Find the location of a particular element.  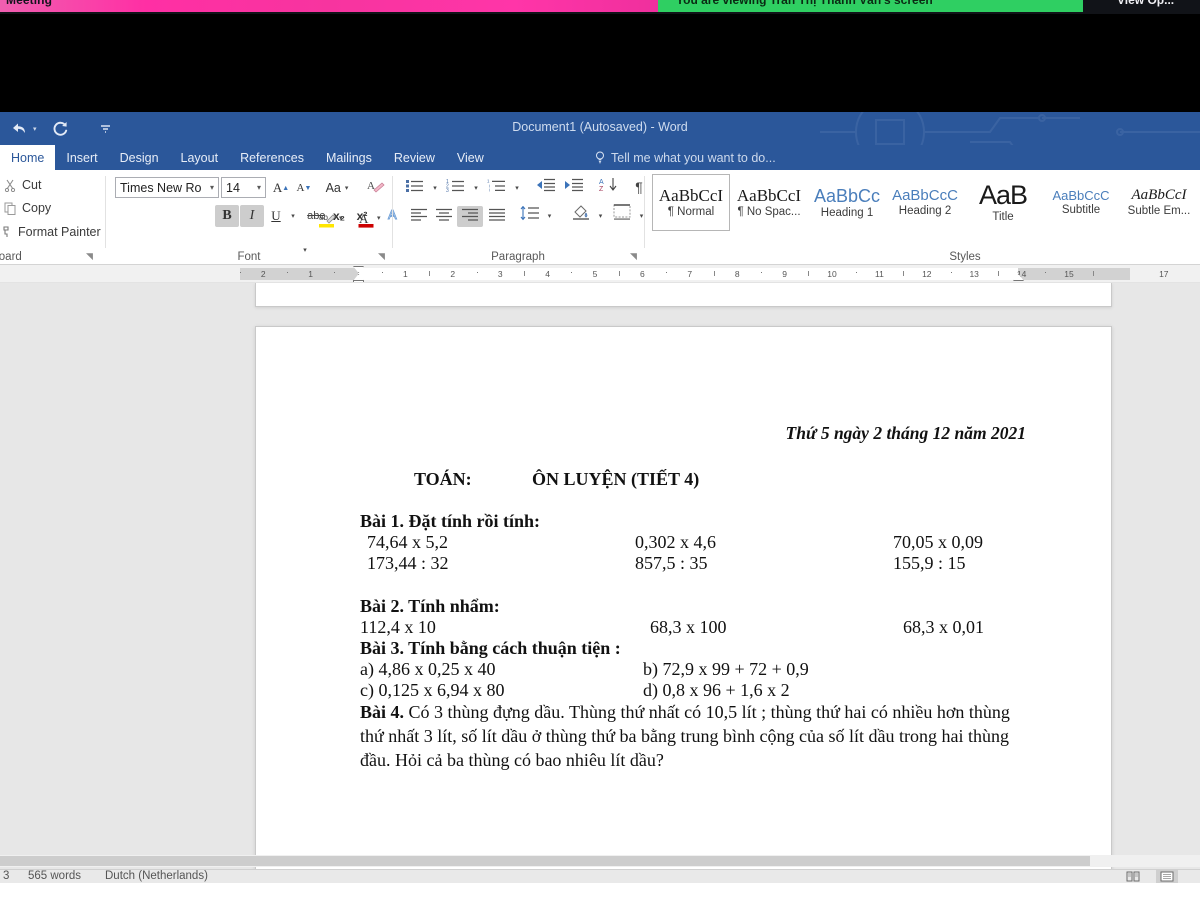

increase-indent-icon is located at coordinates (574, 187).